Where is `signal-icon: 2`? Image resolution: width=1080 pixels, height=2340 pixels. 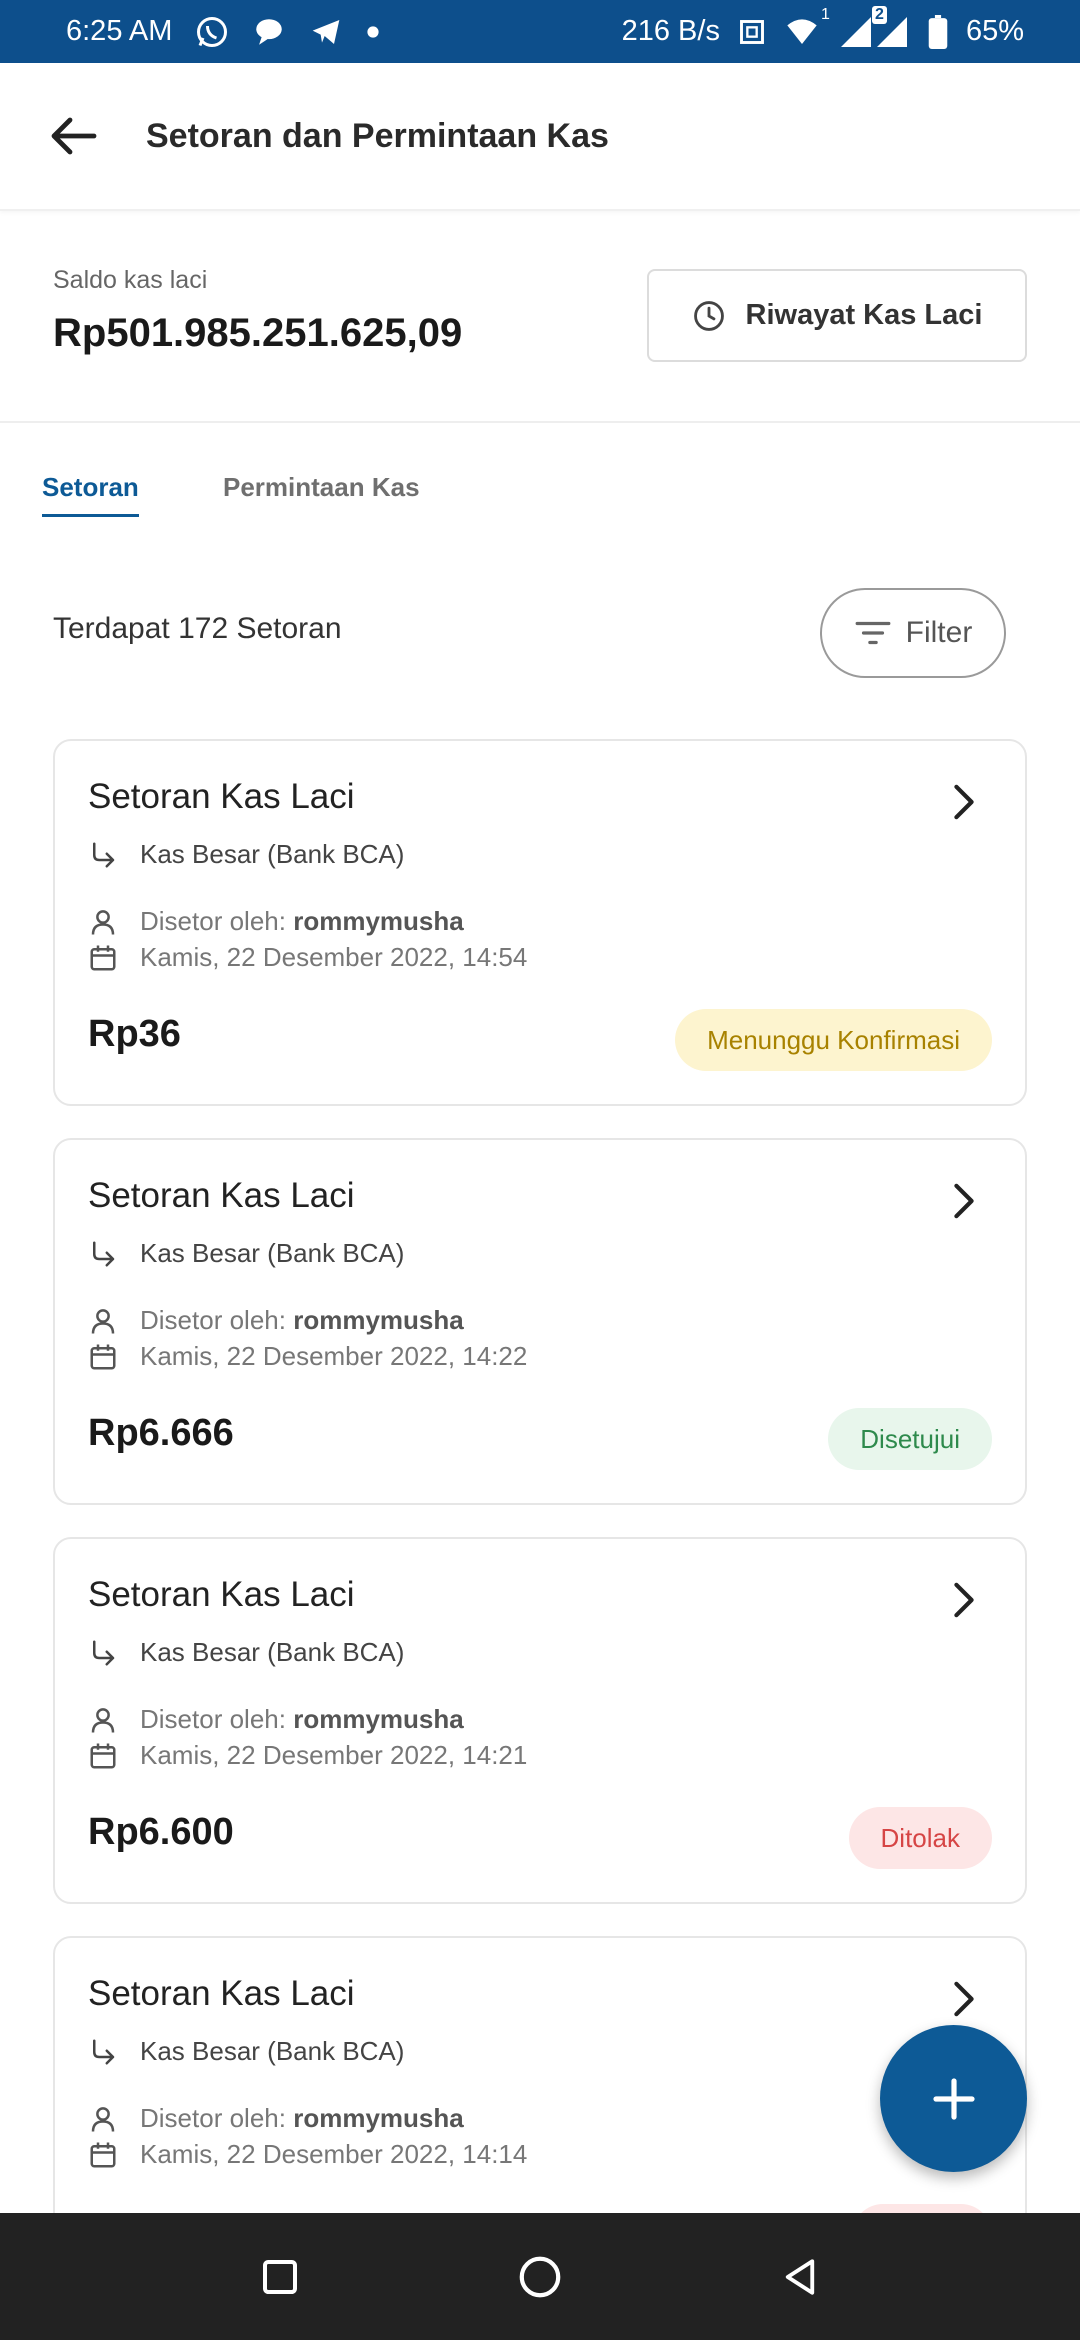
signal-icon: 2 is located at coordinates (874, 27).